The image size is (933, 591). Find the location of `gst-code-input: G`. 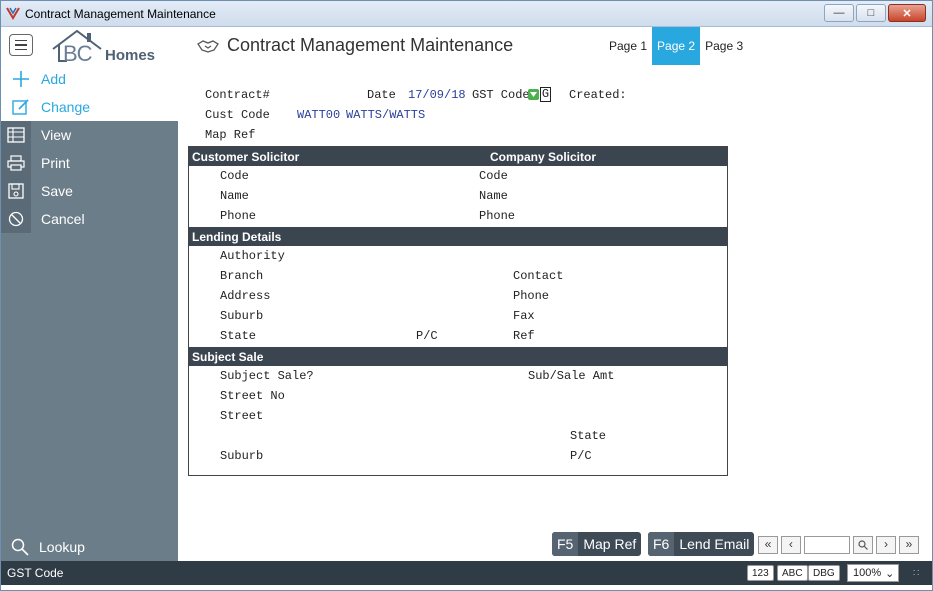

gst-code-input: G is located at coordinates (545, 94).